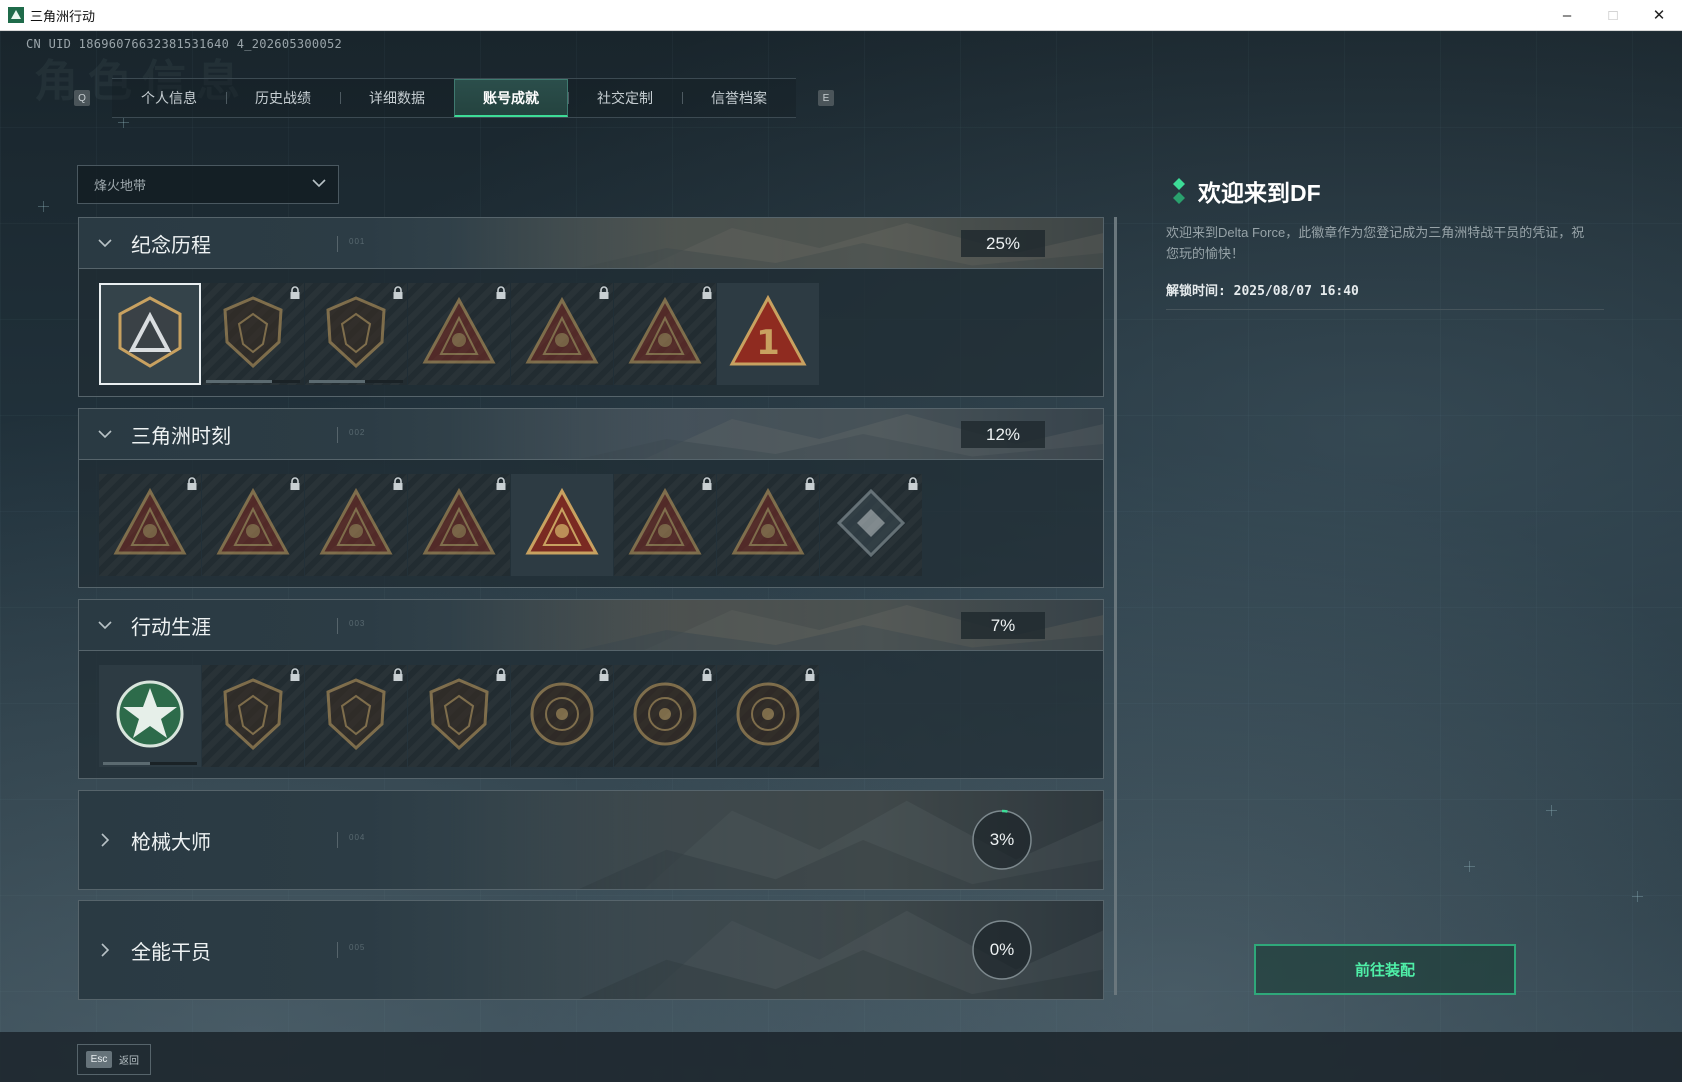 This screenshot has height=1082, width=1682. I want to click on badge-row: 1, so click(591, 332).